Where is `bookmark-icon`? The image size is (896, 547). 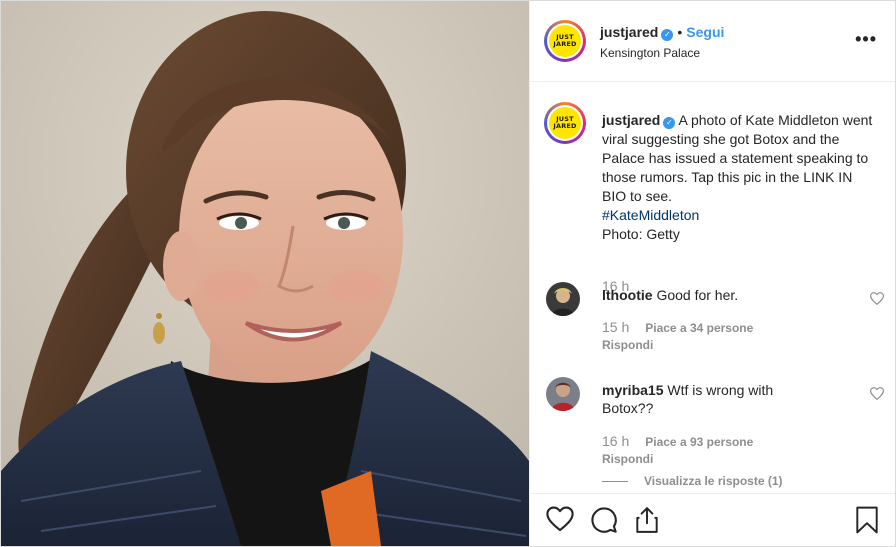 bookmark-icon is located at coordinates (867, 522).